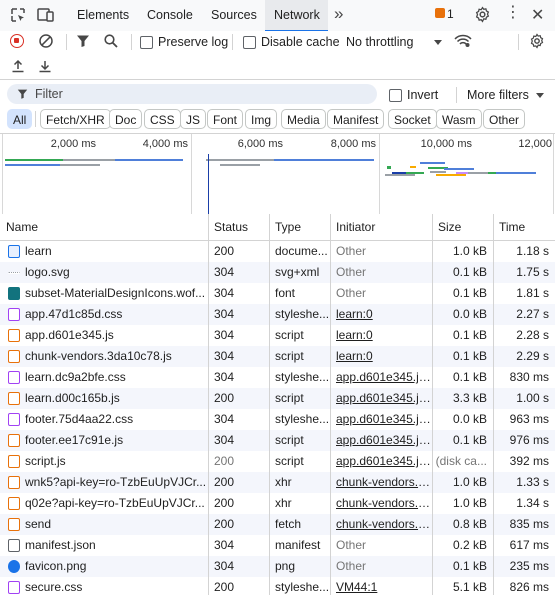  What do you see at coordinates (422, 95) in the screenshot?
I see `invert-label: Invert` at bounding box center [422, 95].